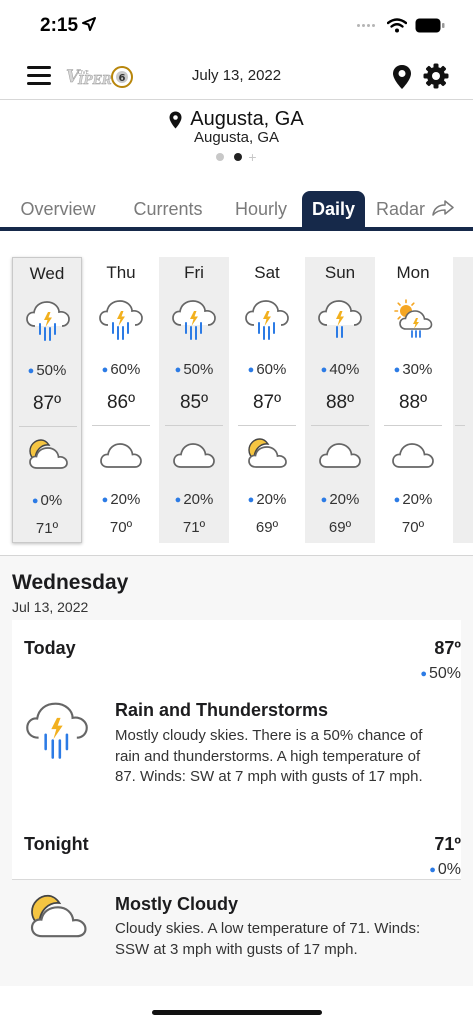 The height and width of the screenshot is (1024, 473). I want to click on tab-overview: Overview, so click(58, 209).